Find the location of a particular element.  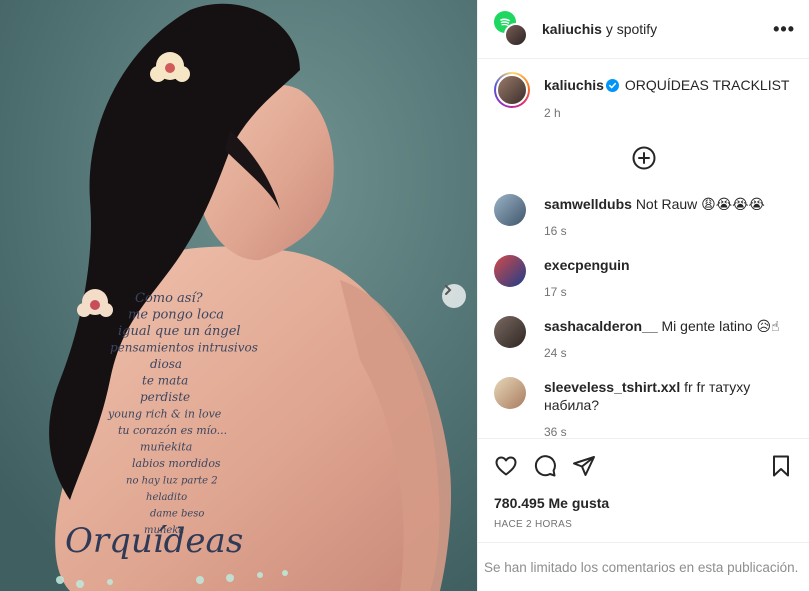

caption-username: kaliuchis is located at coordinates (574, 85).